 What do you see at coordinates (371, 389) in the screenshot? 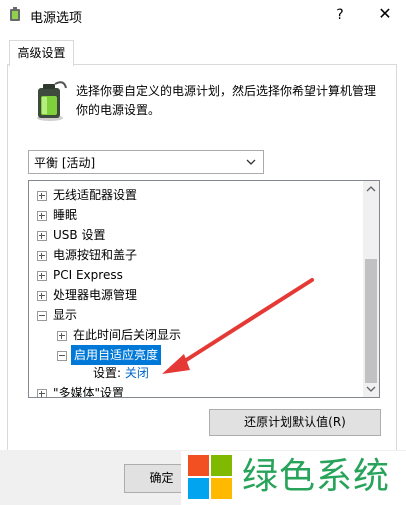
I see `scroll-down-icon` at bounding box center [371, 389].